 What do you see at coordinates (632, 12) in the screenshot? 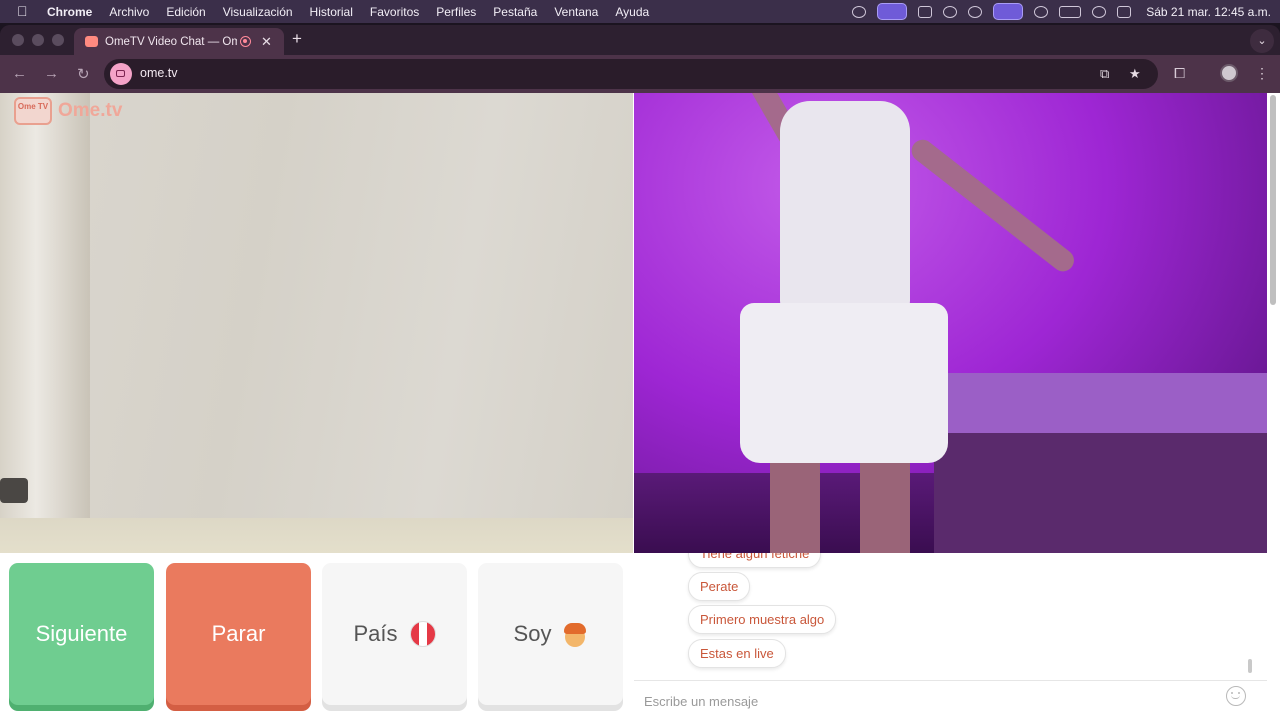
I see `menu-ayuda: Ayuda` at bounding box center [632, 12].